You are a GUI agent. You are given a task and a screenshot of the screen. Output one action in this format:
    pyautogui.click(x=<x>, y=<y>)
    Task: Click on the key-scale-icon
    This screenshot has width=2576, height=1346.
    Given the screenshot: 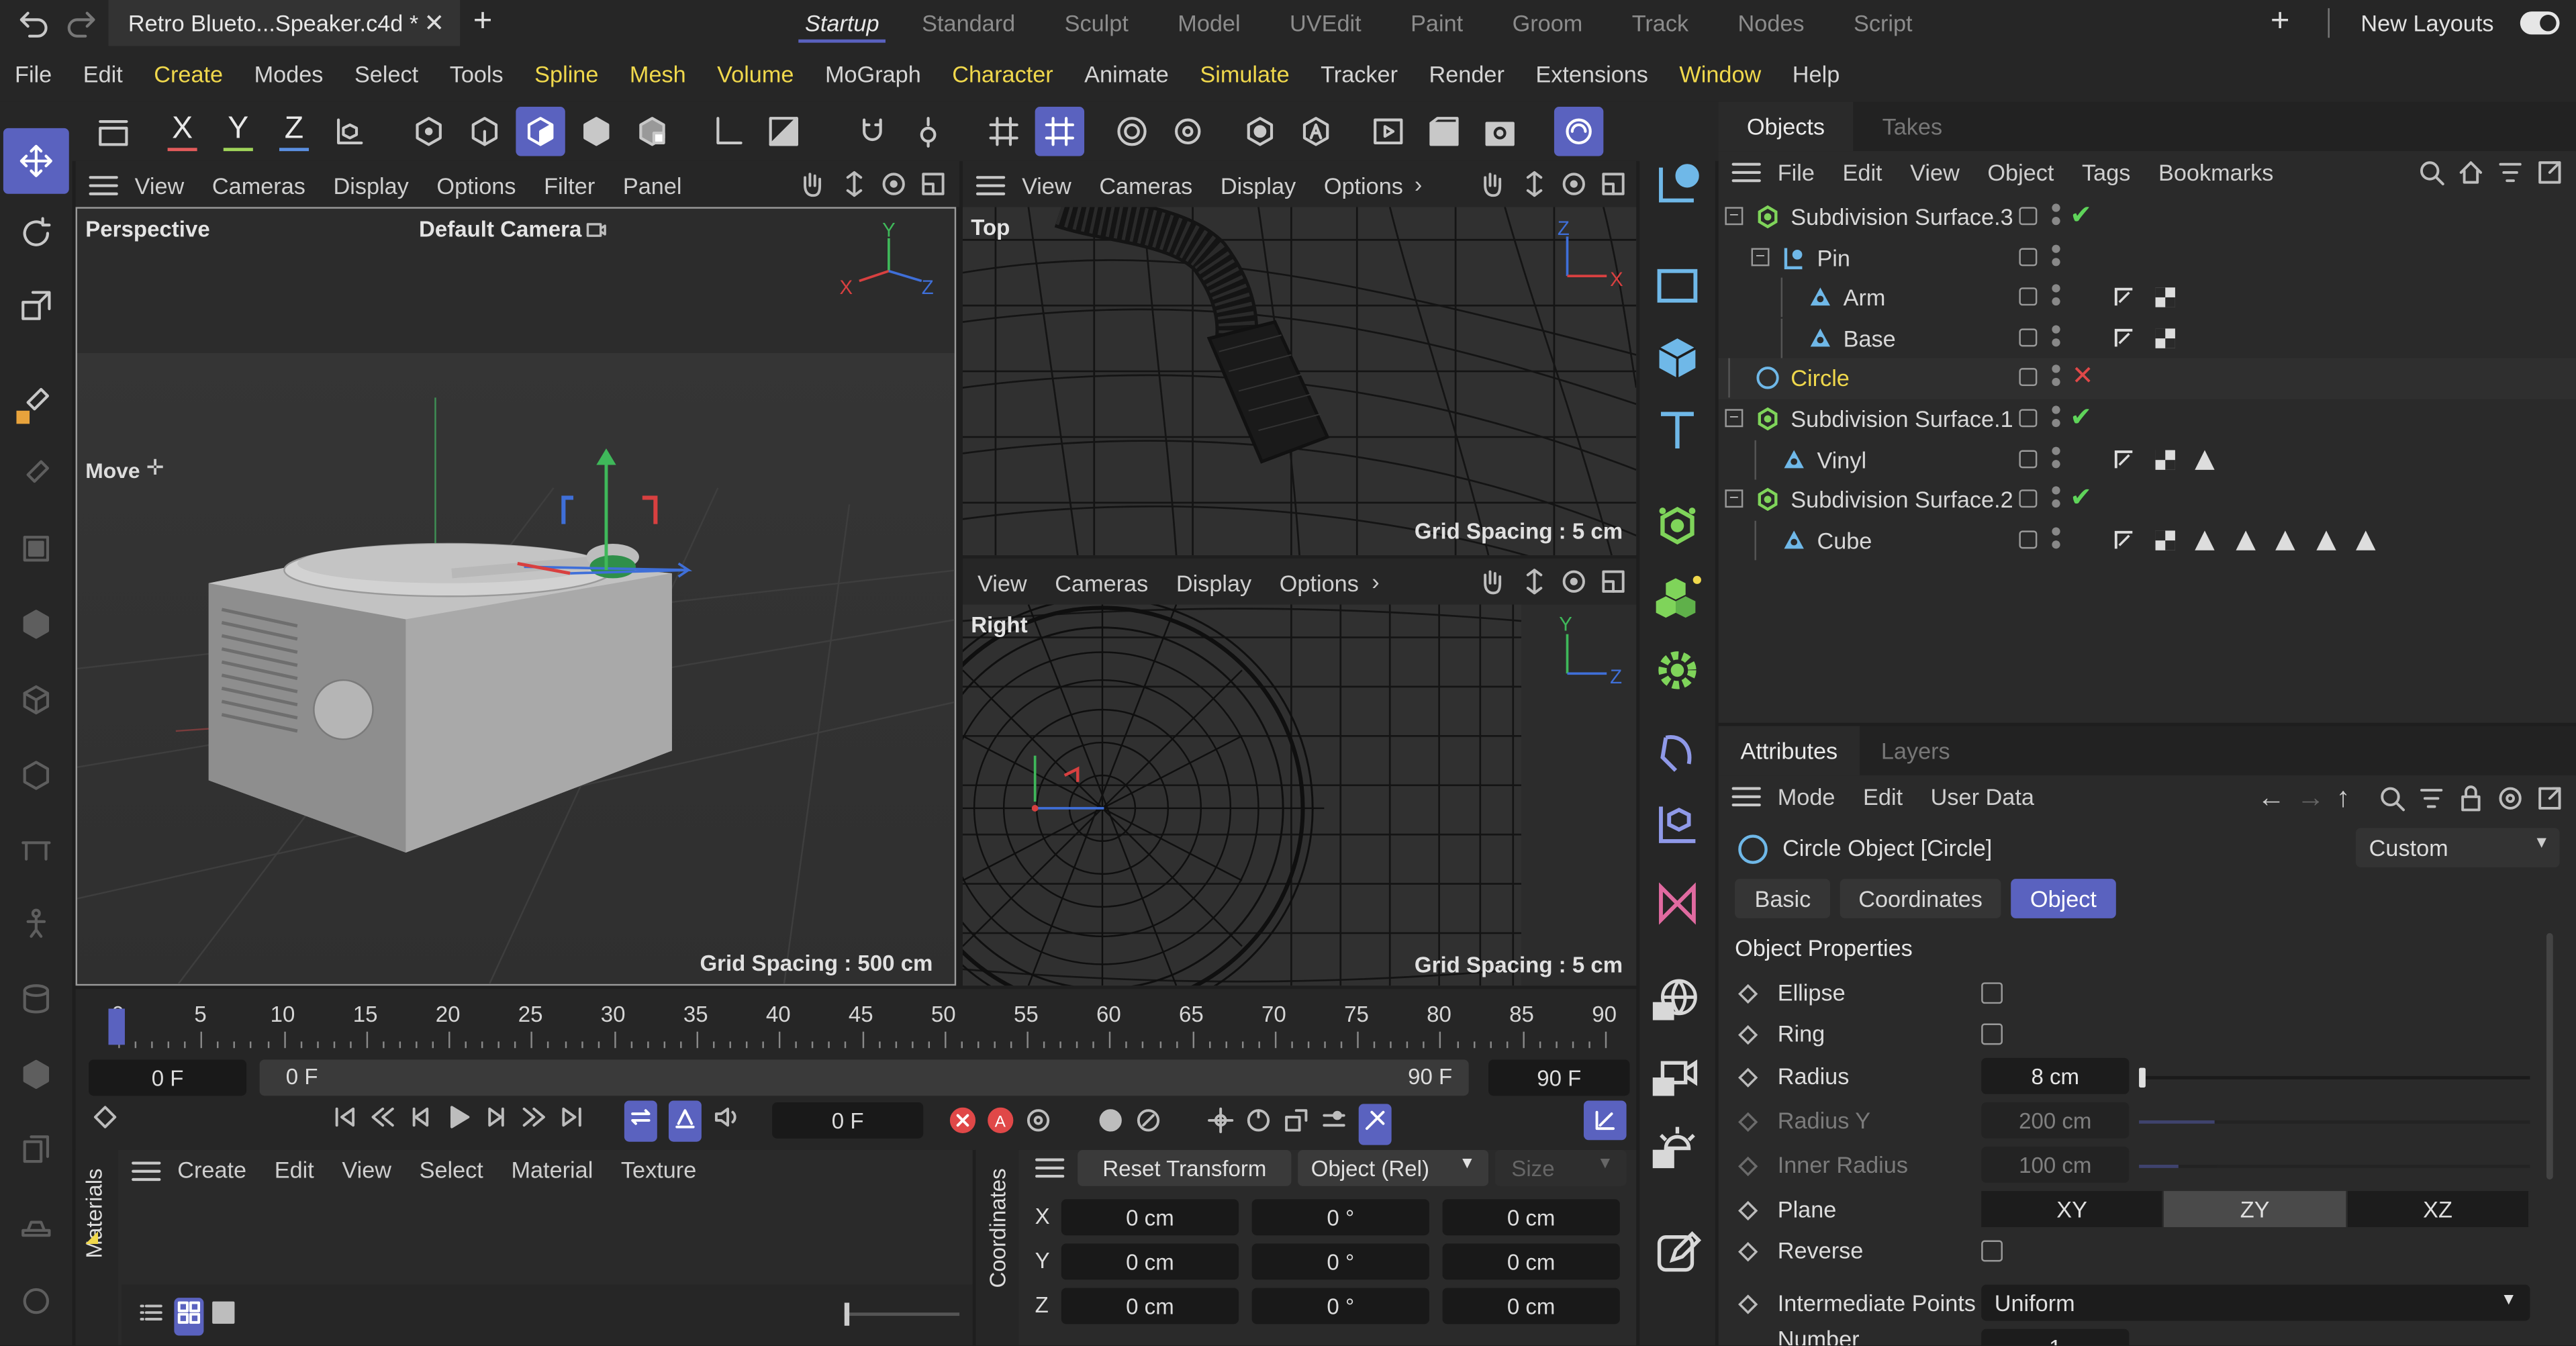 What is the action you would take?
    pyautogui.click(x=1296, y=1124)
    